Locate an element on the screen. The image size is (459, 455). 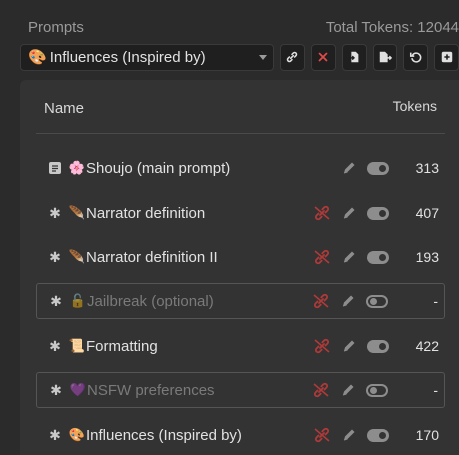
total-tokens: Total Tokens: 12044 is located at coordinates (392, 27).